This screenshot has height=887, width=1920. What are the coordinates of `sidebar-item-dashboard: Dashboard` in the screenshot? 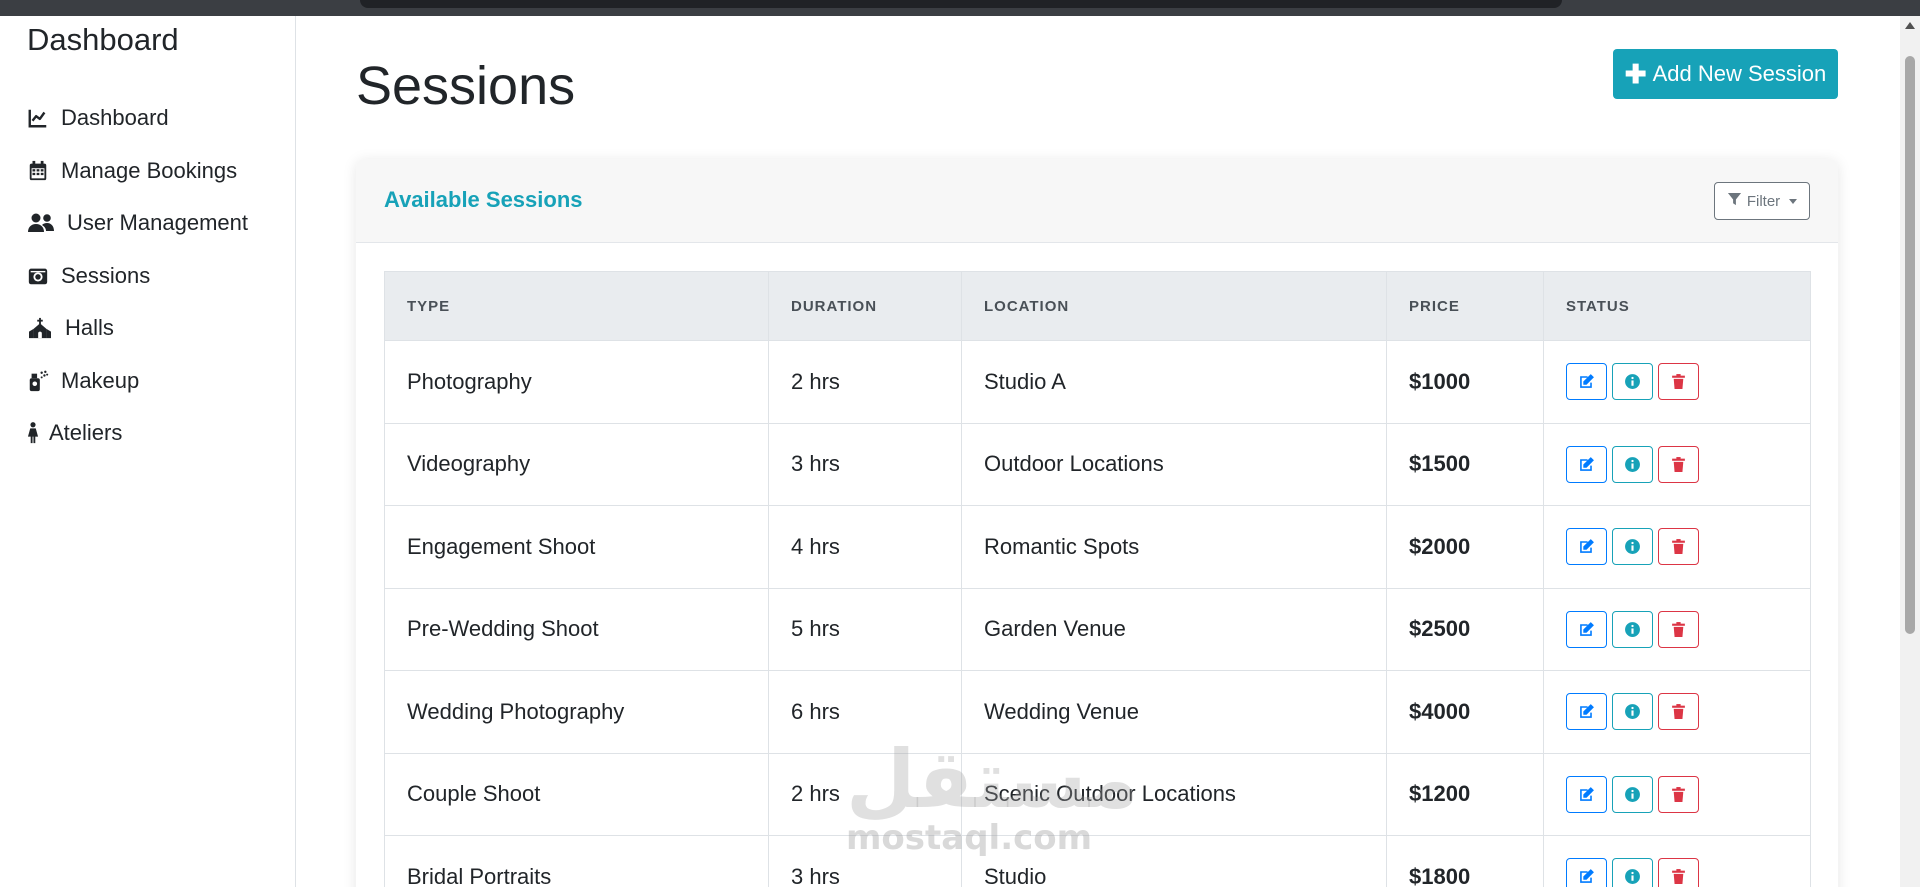 It's located at (137, 118).